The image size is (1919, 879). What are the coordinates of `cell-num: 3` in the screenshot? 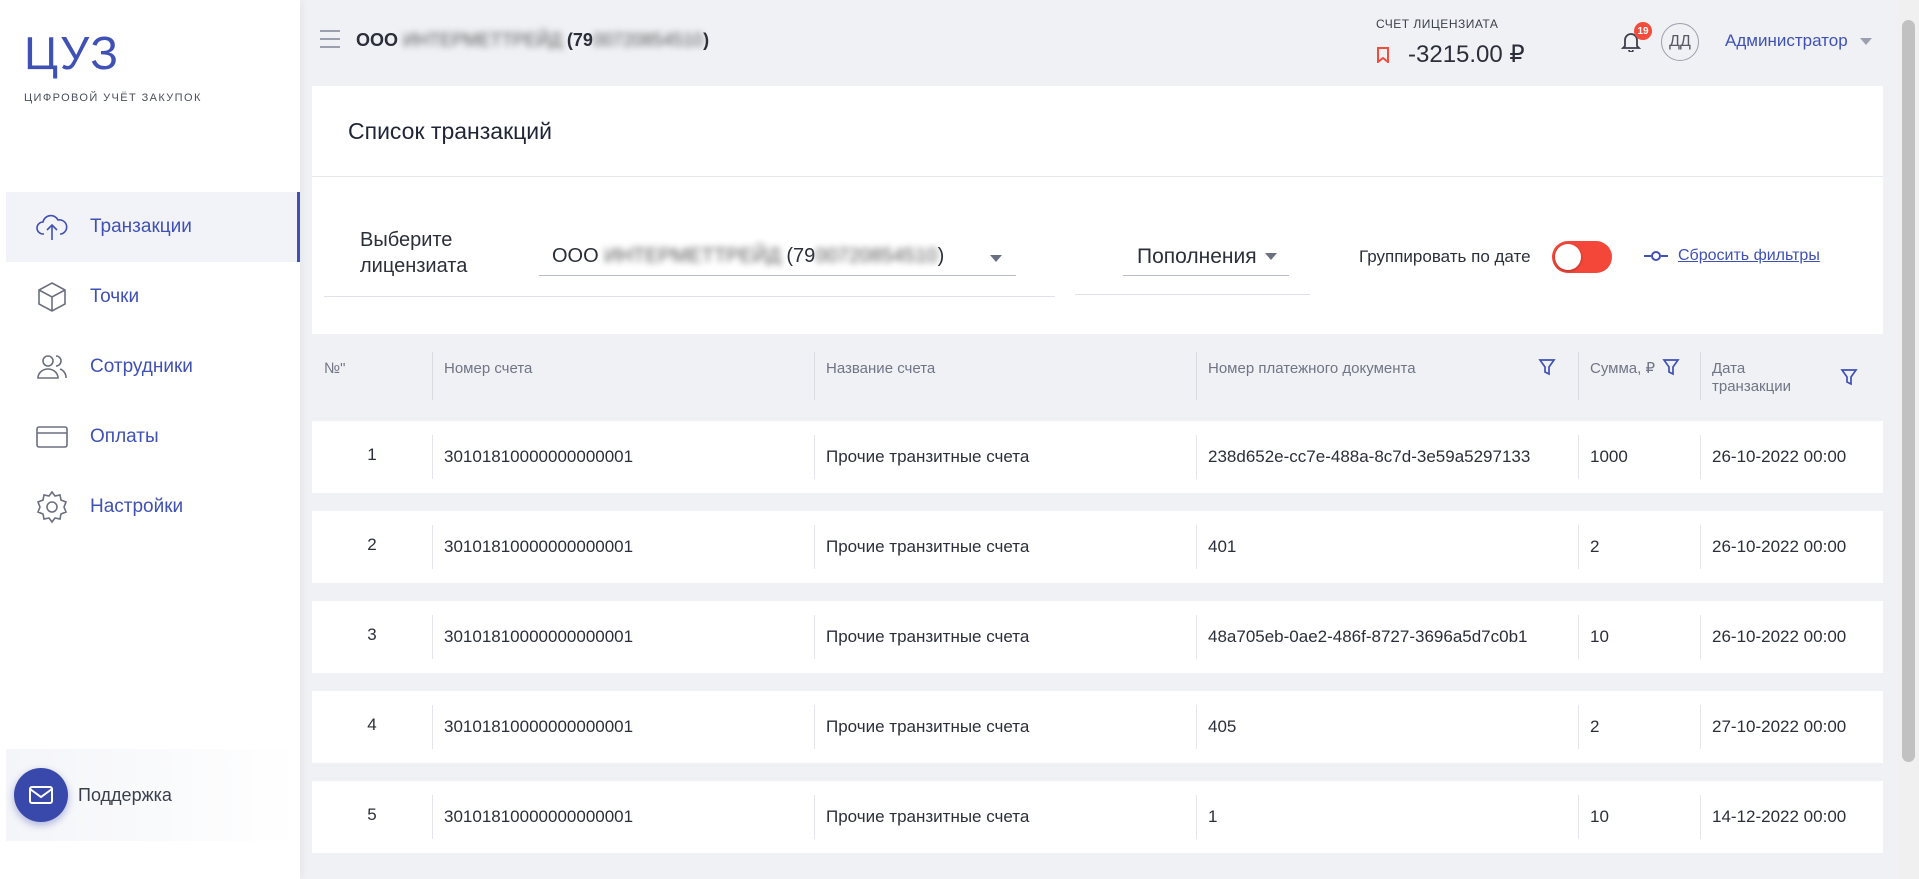 It's located at (372, 634).